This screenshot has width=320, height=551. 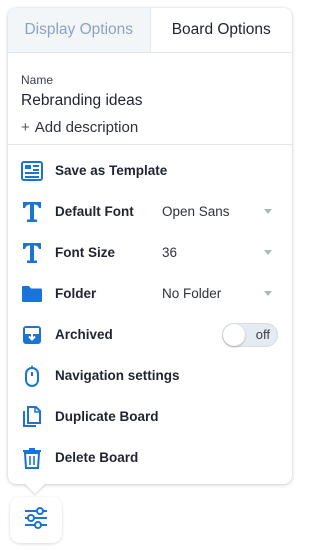 I want to click on folder-icon, so click(x=32, y=294).